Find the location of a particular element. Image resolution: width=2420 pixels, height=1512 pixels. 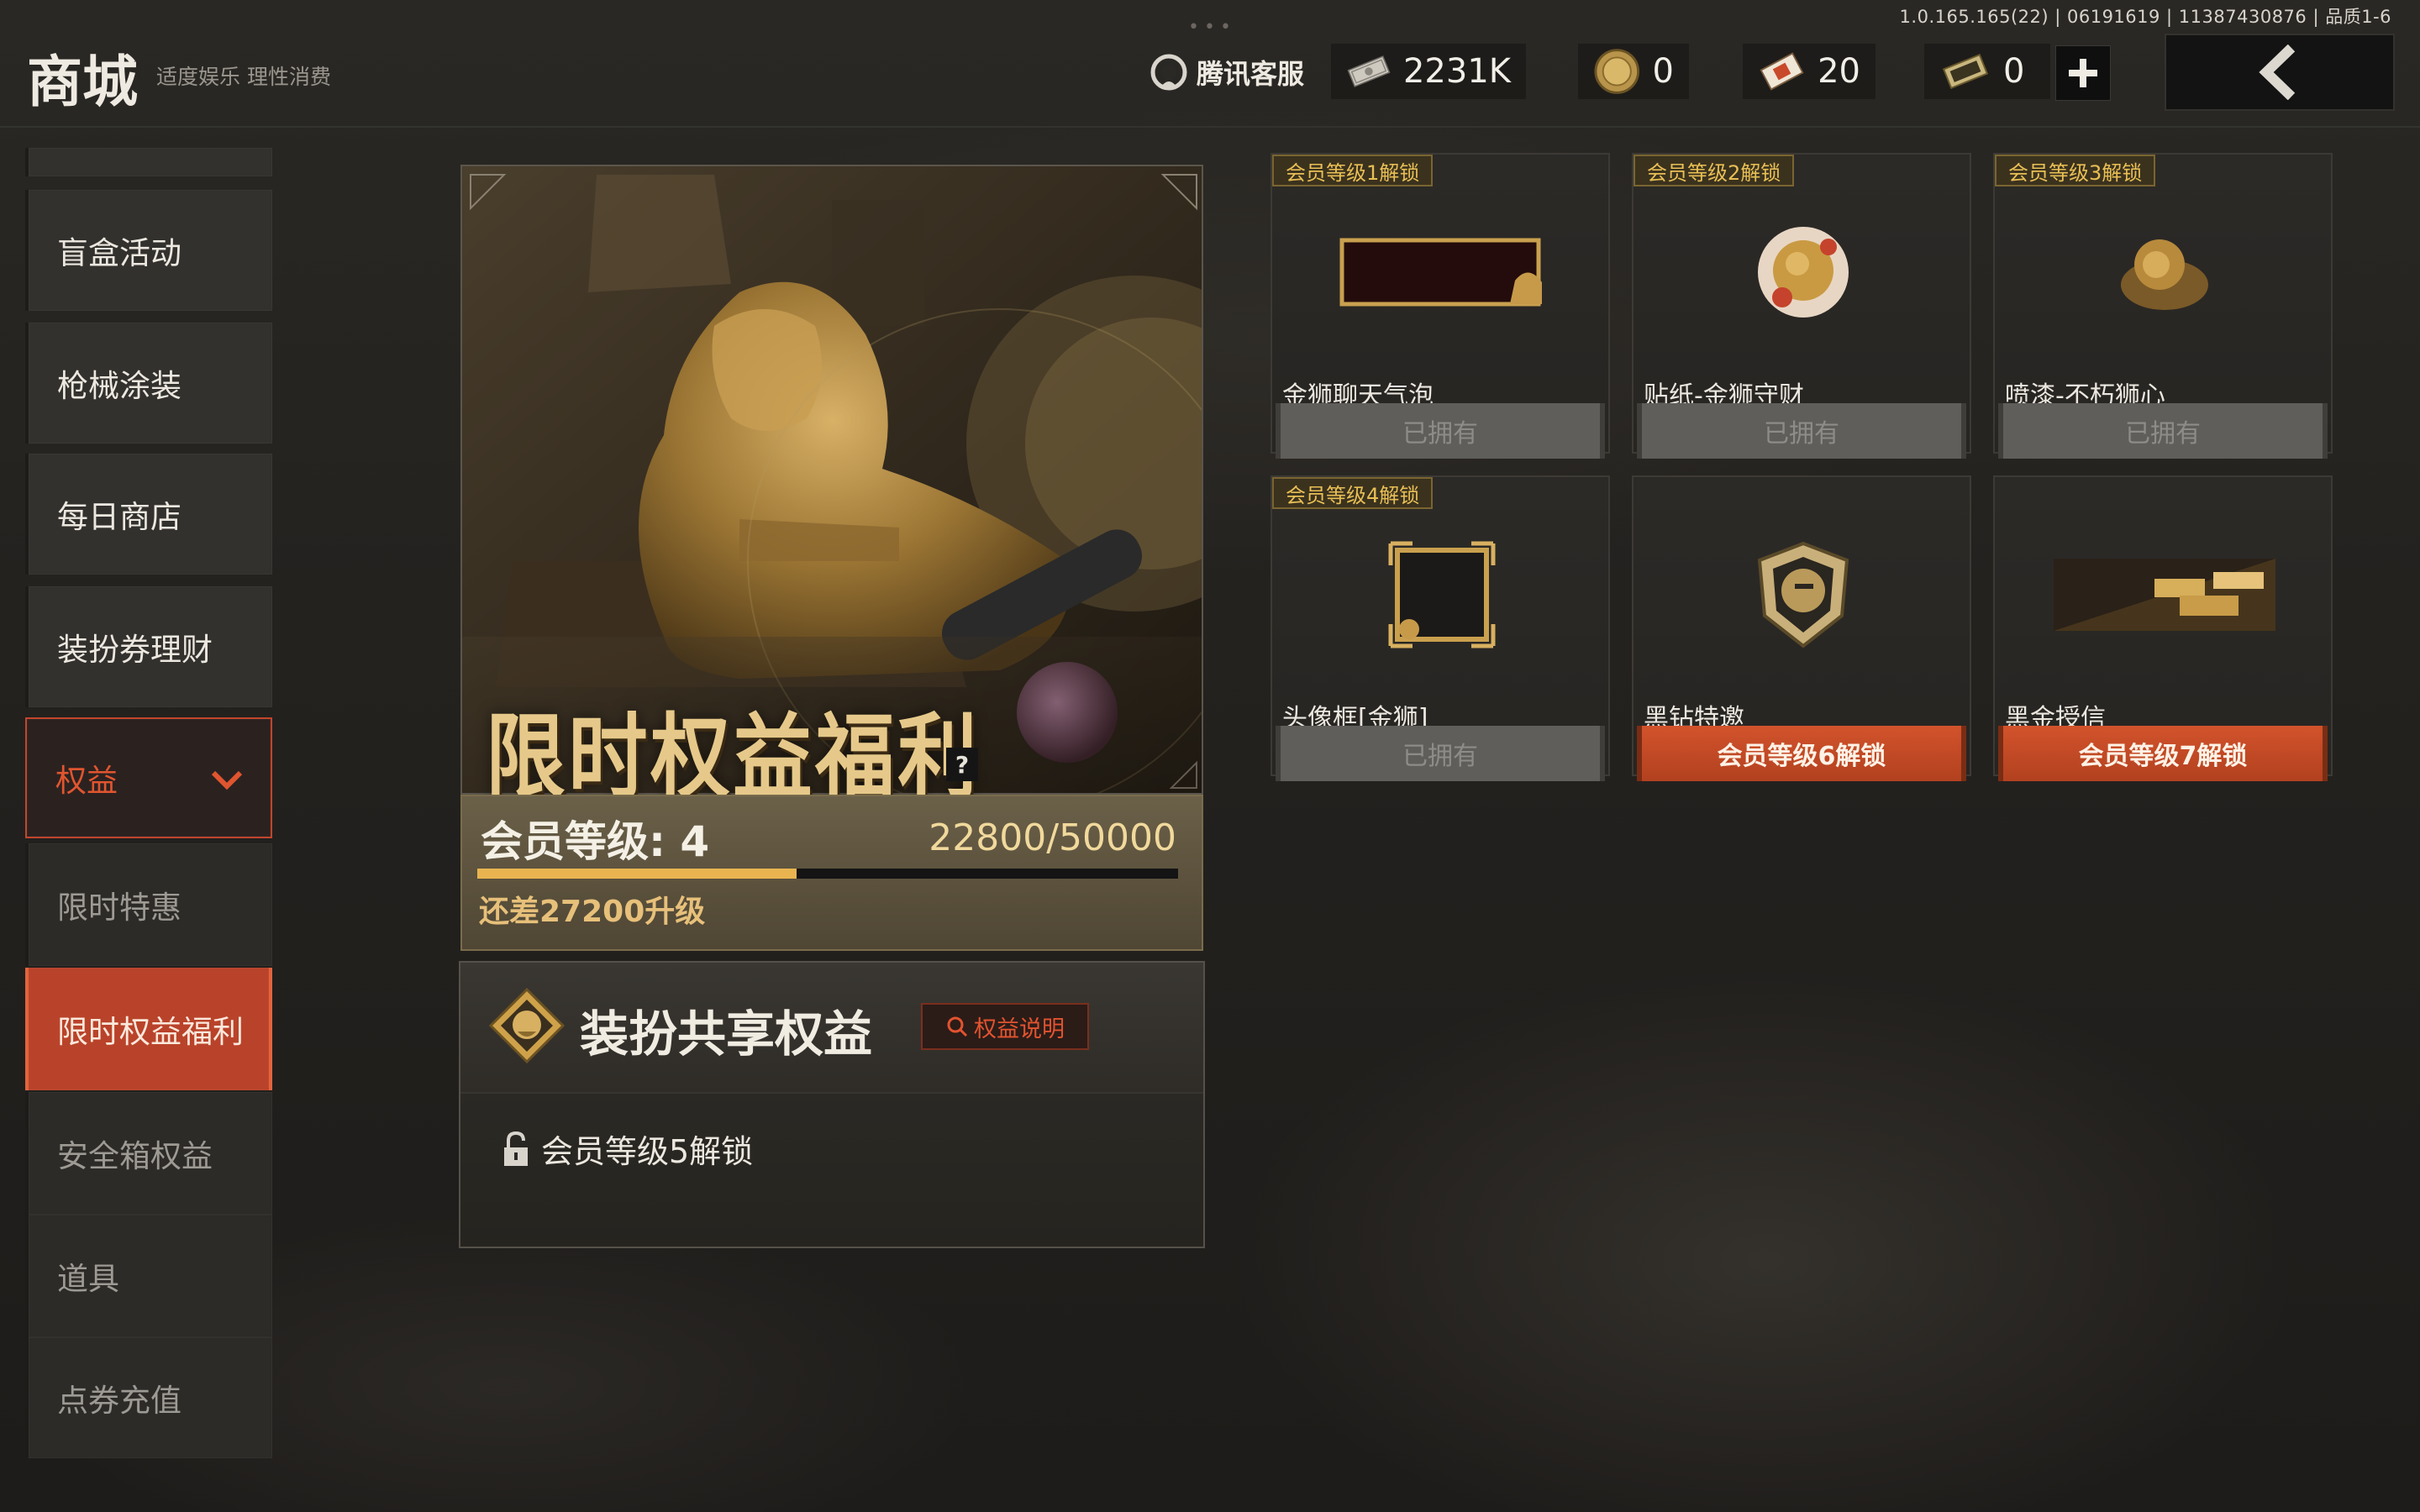

currency-coin: 0 is located at coordinates (1633, 71).